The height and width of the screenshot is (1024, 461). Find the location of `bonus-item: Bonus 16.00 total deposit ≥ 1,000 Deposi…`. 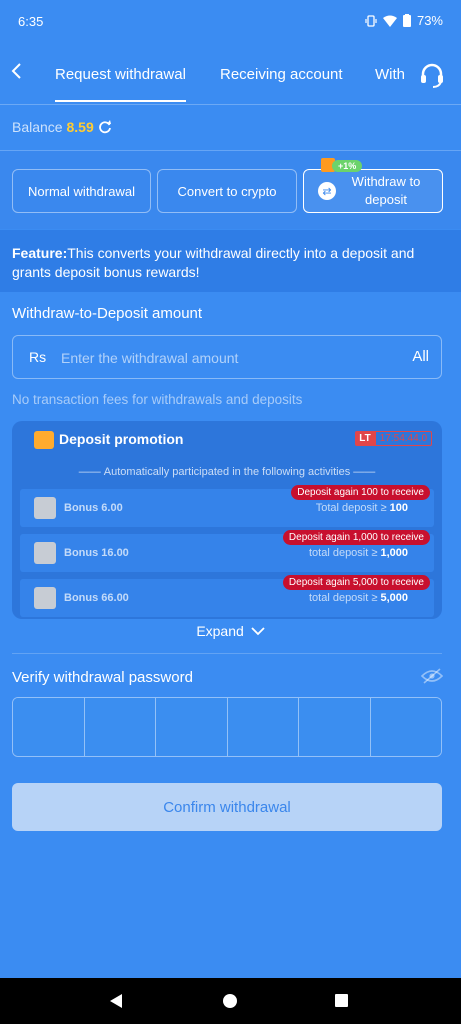

bonus-item: Bonus 16.00 total deposit ≥ 1,000 Deposi… is located at coordinates (227, 551).